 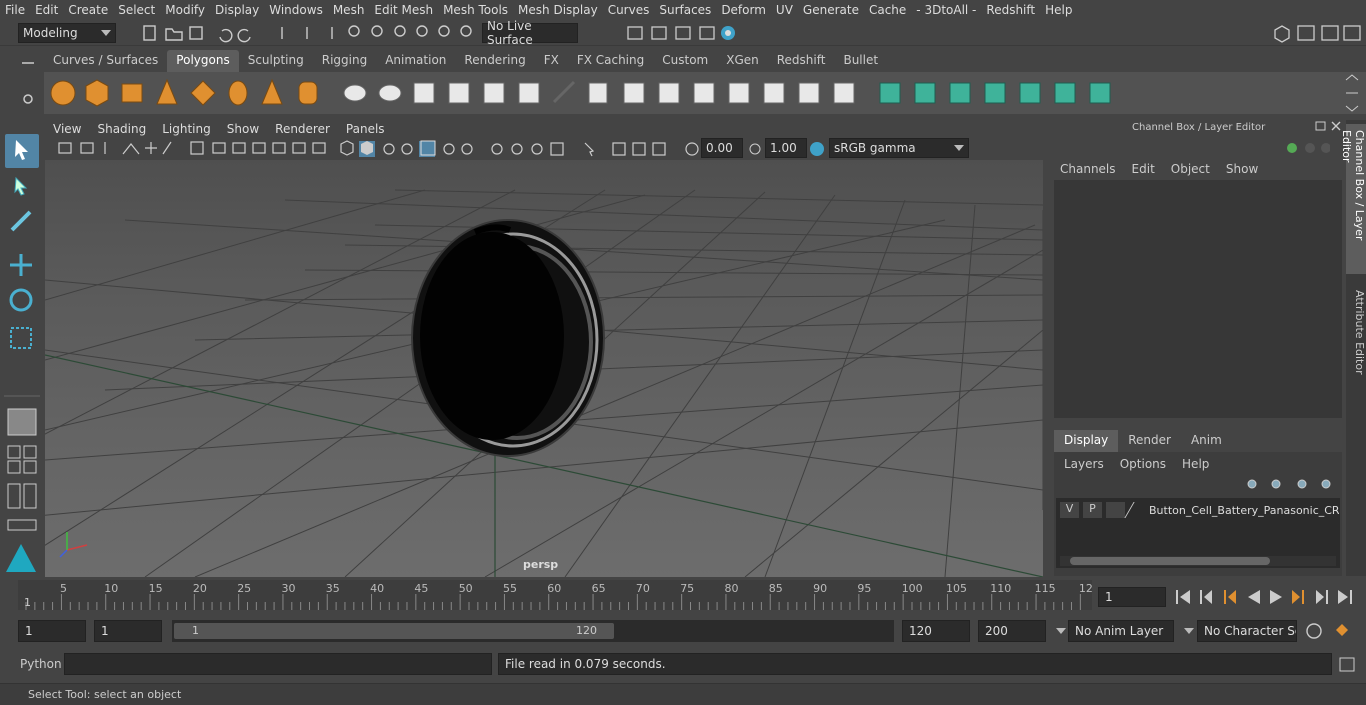 What do you see at coordinates (449, 149) in the screenshot?
I see `lights-icon` at bounding box center [449, 149].